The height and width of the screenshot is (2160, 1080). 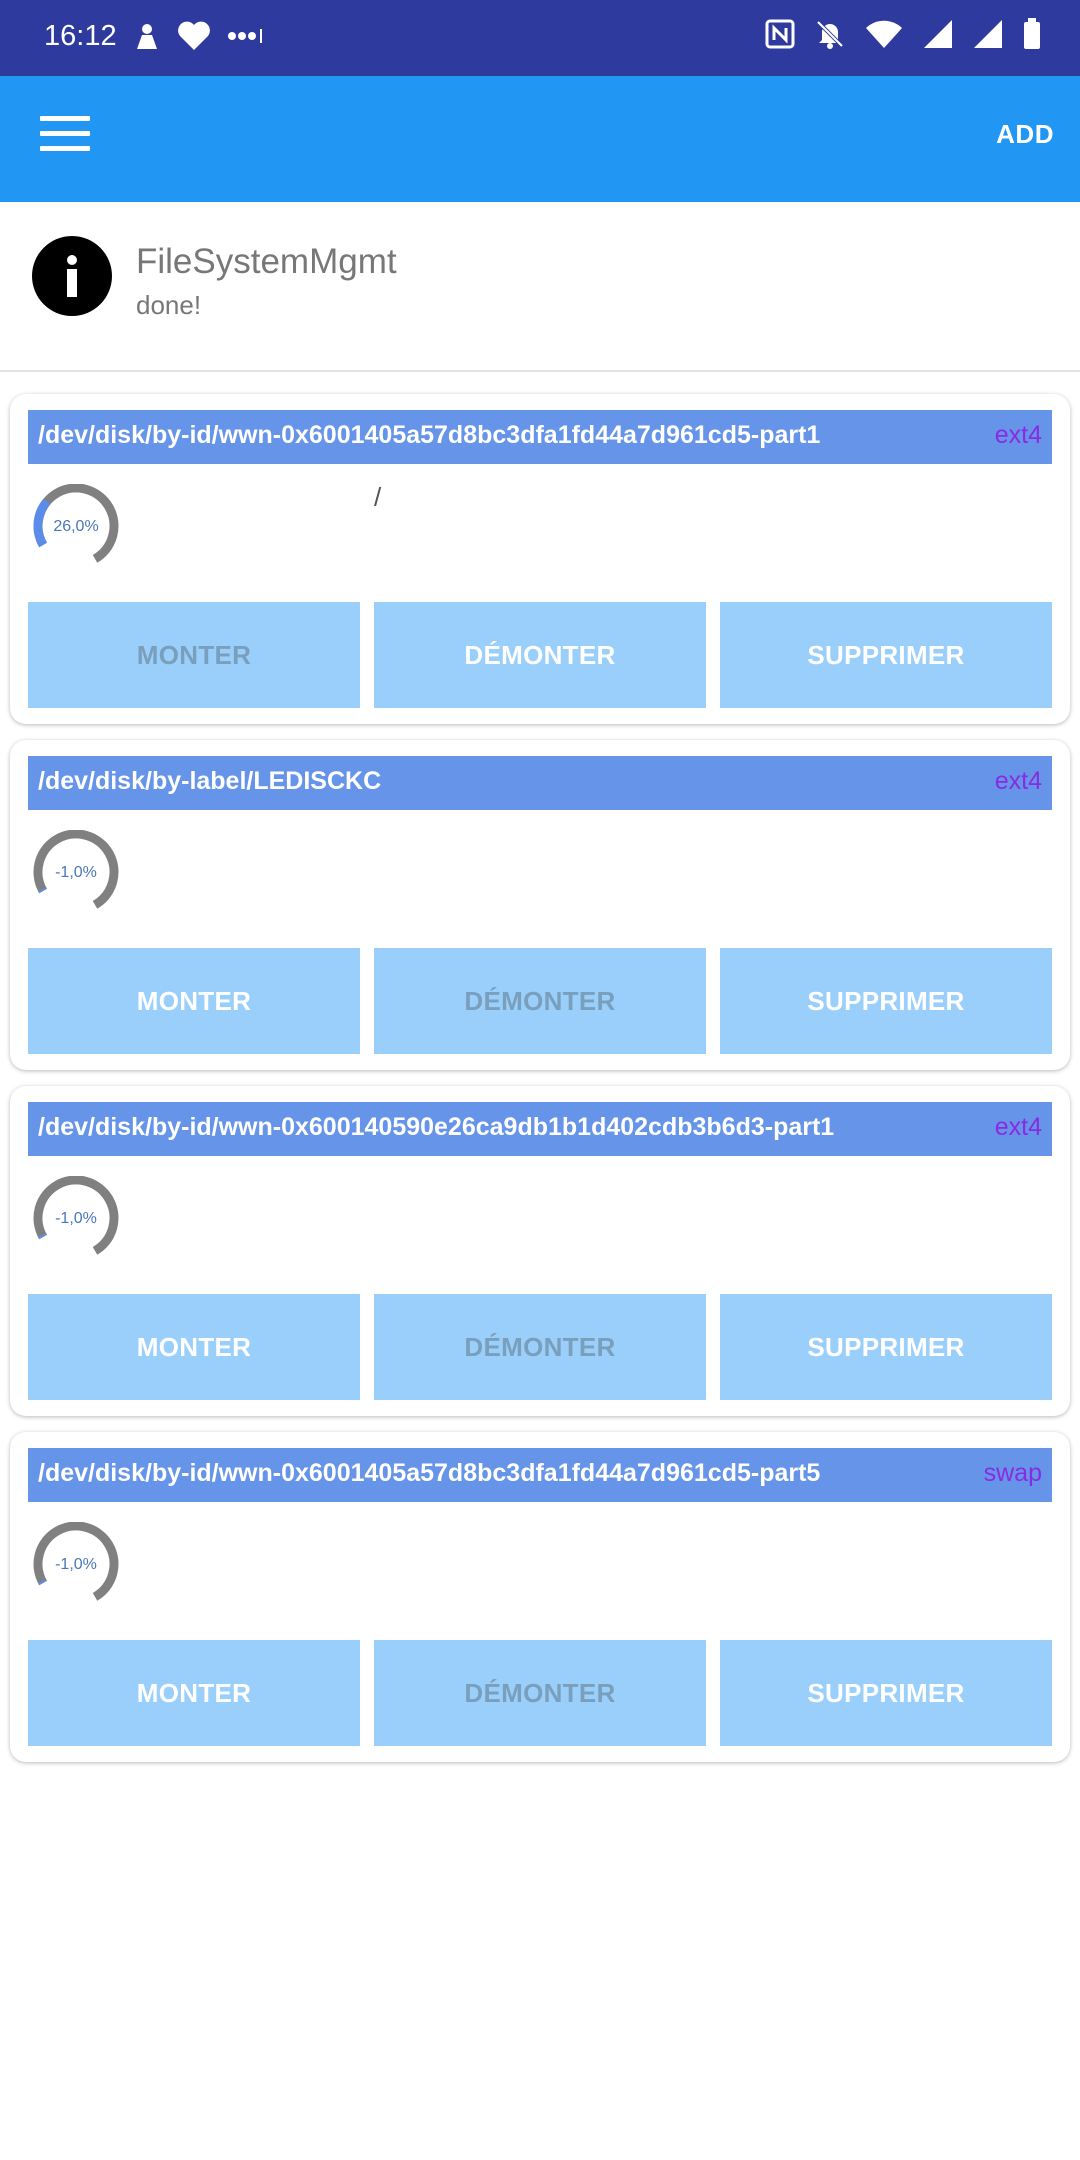 What do you see at coordinates (988, 34) in the screenshot?
I see `signal-2-icon` at bounding box center [988, 34].